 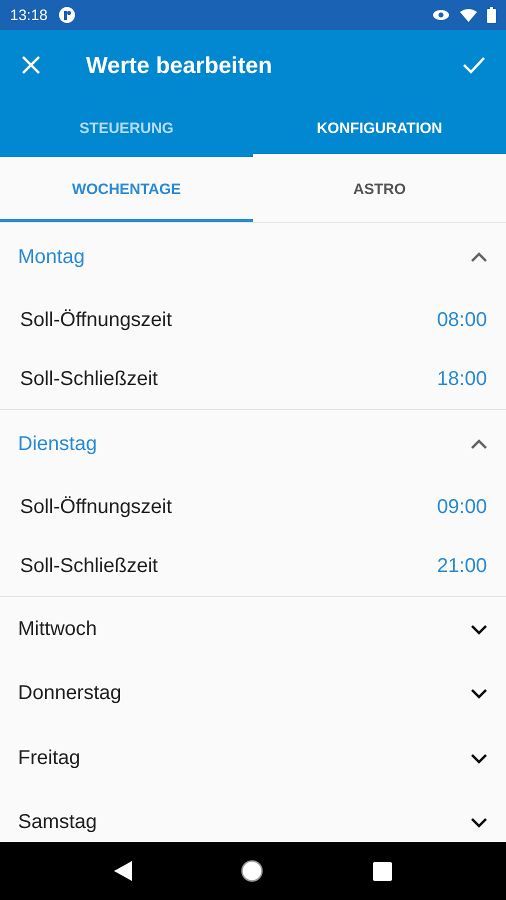 I want to click on day-name: Mittwoch, so click(x=57, y=629).